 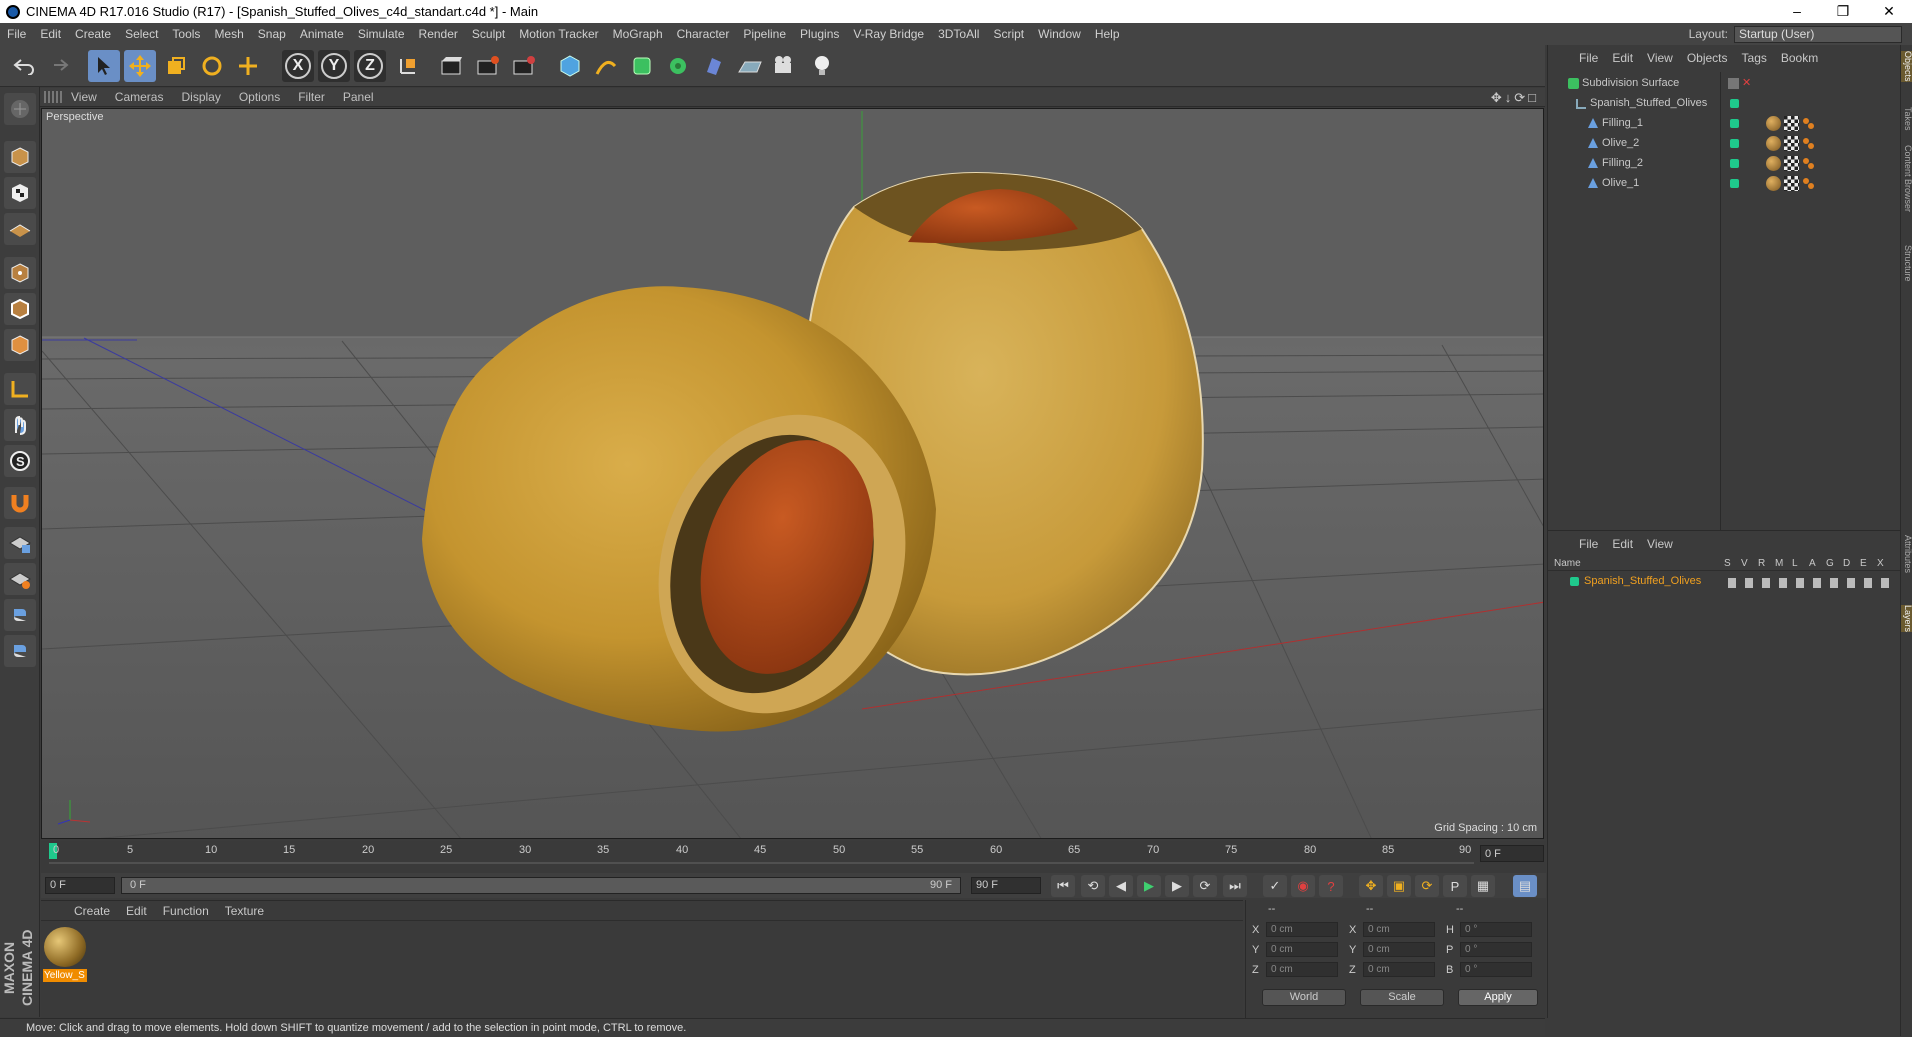 What do you see at coordinates (1515, 98) in the screenshot?
I see `viewport-nav-icons: ✥↓⟳□` at bounding box center [1515, 98].